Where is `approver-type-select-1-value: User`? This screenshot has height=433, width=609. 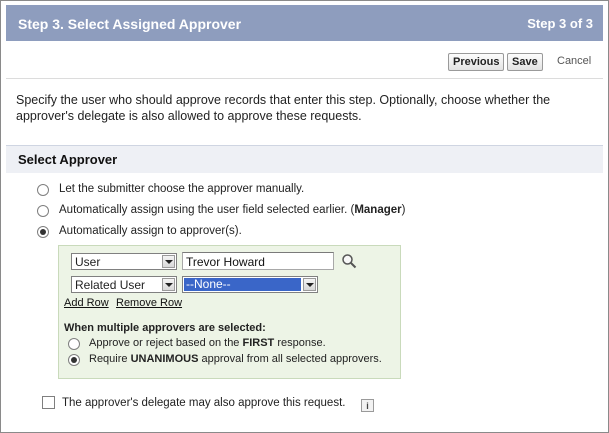
approver-type-select-1-value: User is located at coordinates (88, 262).